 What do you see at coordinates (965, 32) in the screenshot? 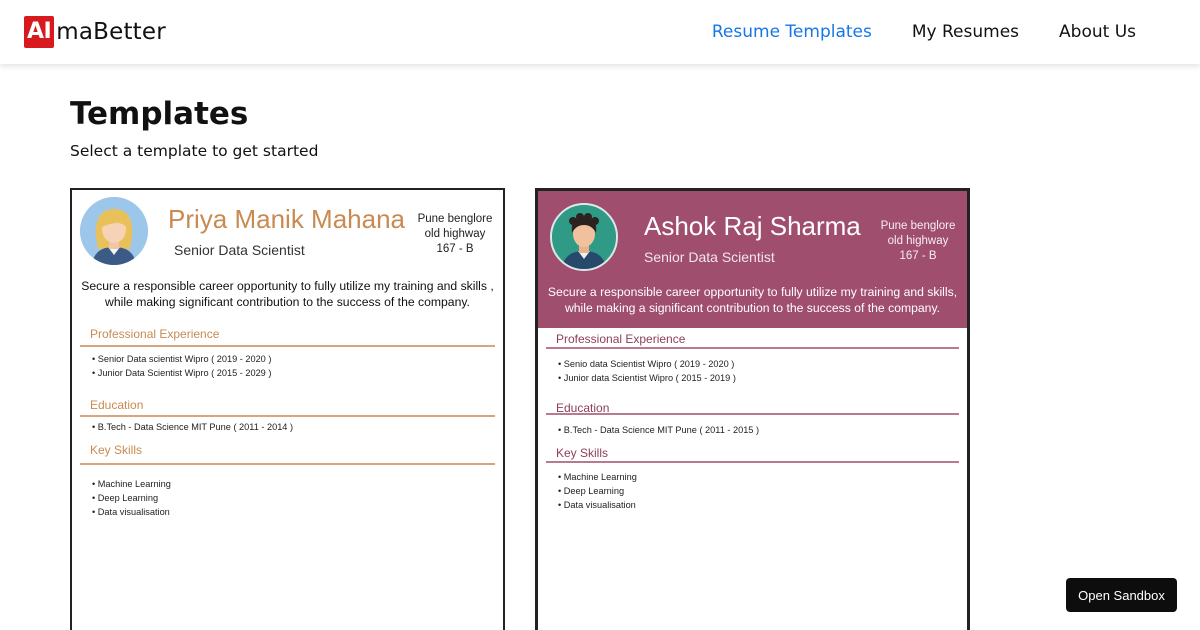
I see `nav-my-resumes: My Resumes` at bounding box center [965, 32].